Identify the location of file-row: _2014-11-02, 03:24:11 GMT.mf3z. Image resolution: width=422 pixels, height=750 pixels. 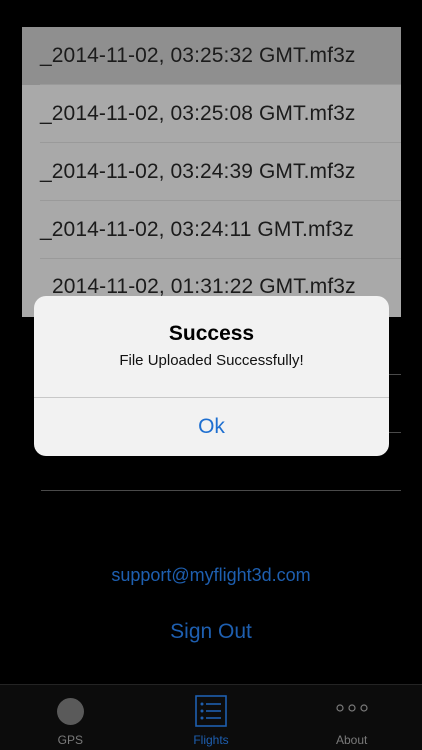
(211, 230).